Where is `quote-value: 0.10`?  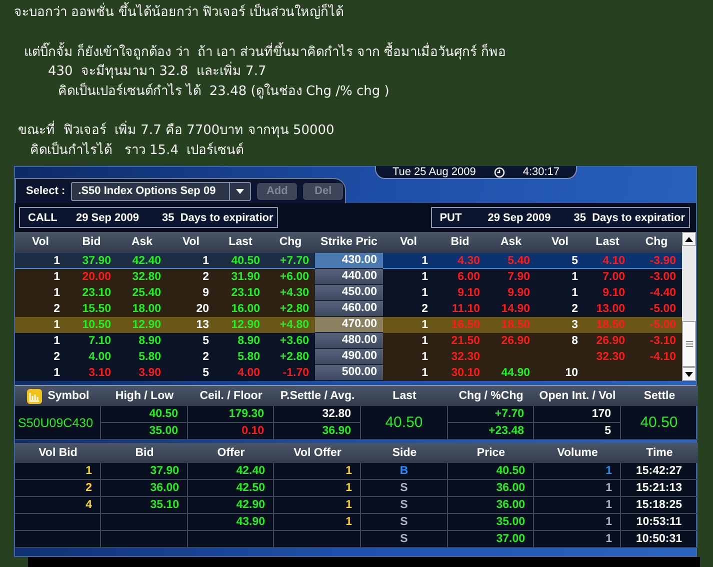
quote-value: 0.10 is located at coordinates (230, 430).